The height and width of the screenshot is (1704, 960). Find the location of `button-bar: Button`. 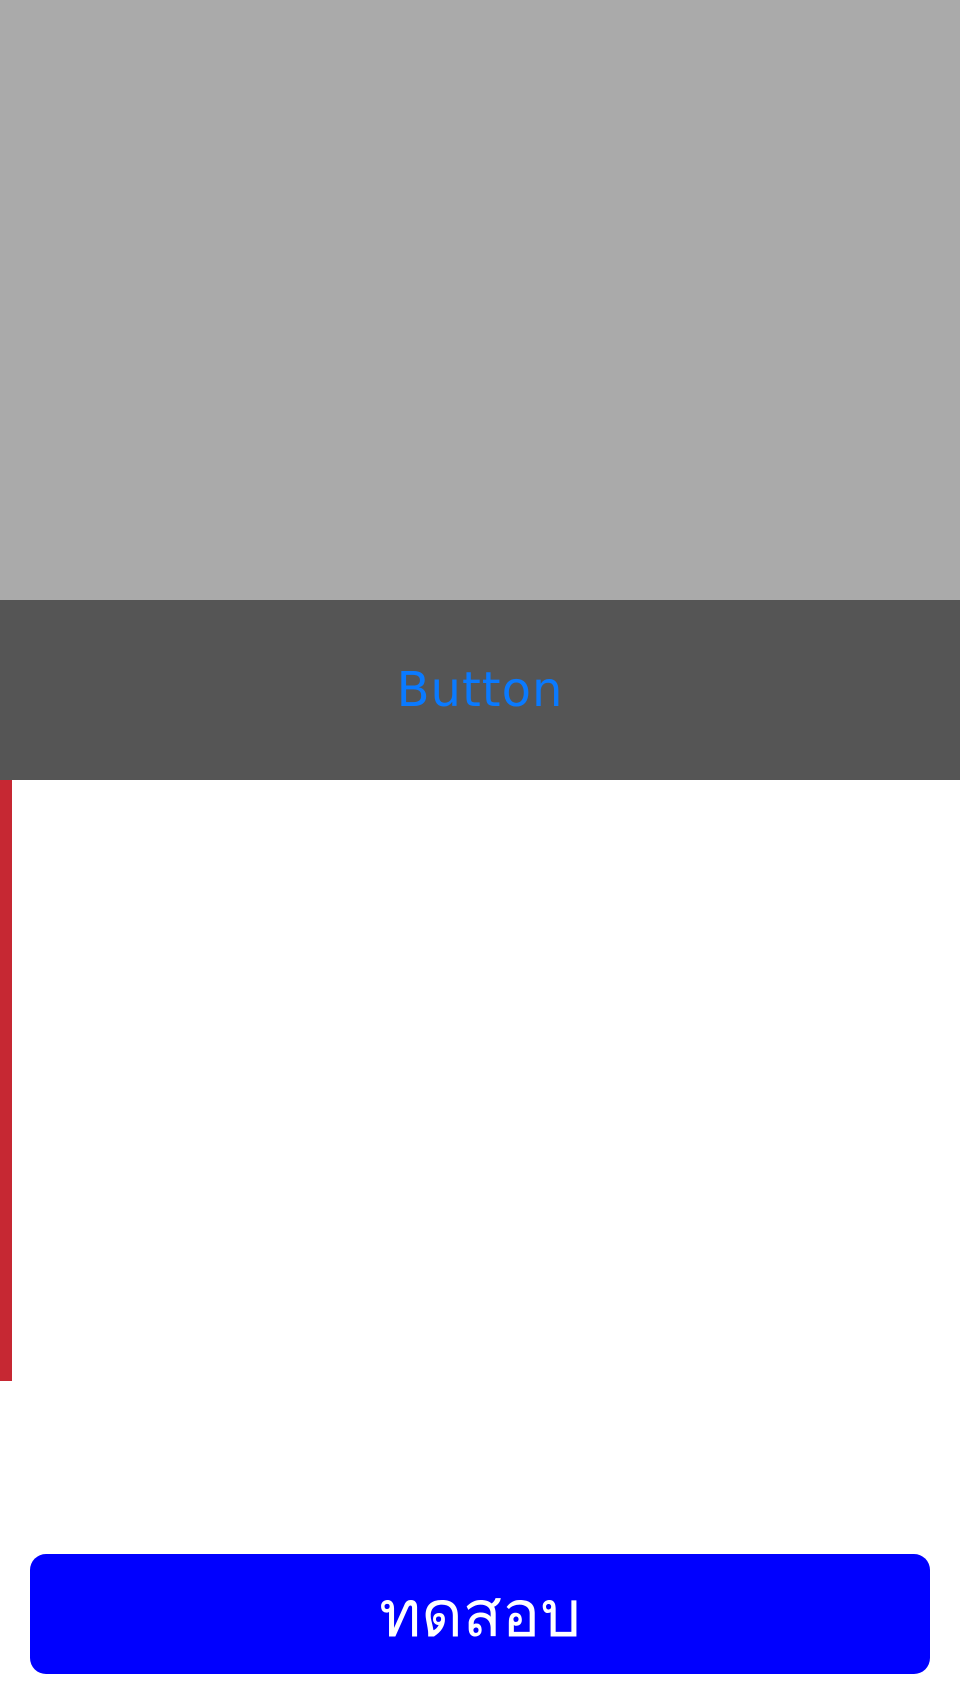

button-bar: Button is located at coordinates (480, 690).